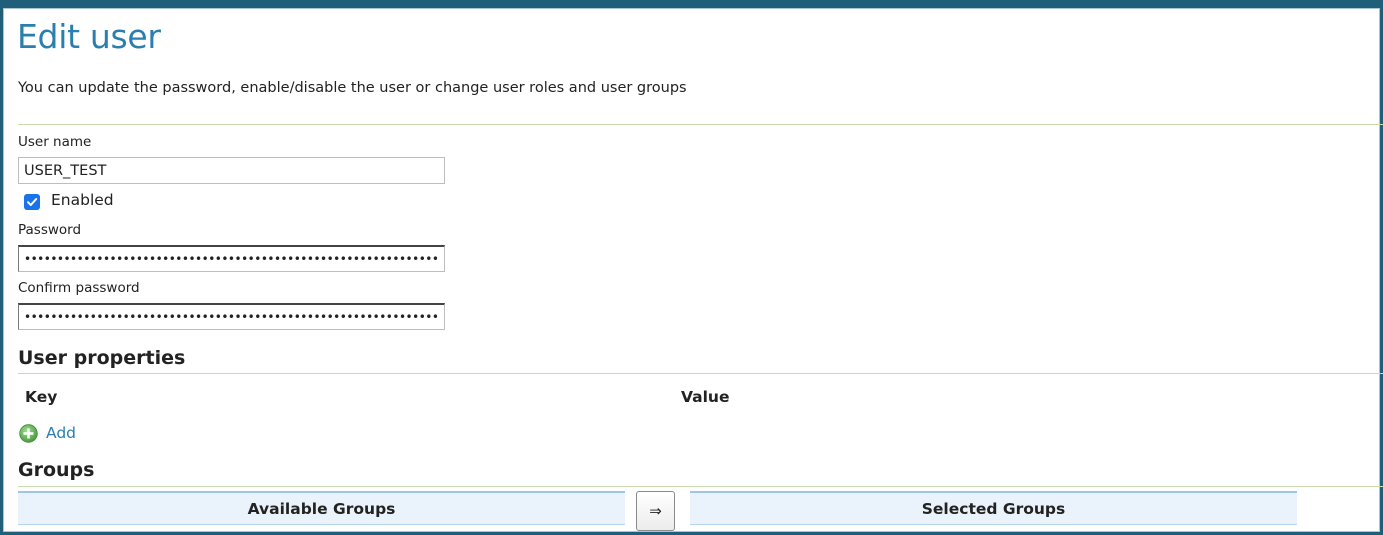 The image size is (1383, 535). I want to click on checkmark-icon, so click(32, 202).